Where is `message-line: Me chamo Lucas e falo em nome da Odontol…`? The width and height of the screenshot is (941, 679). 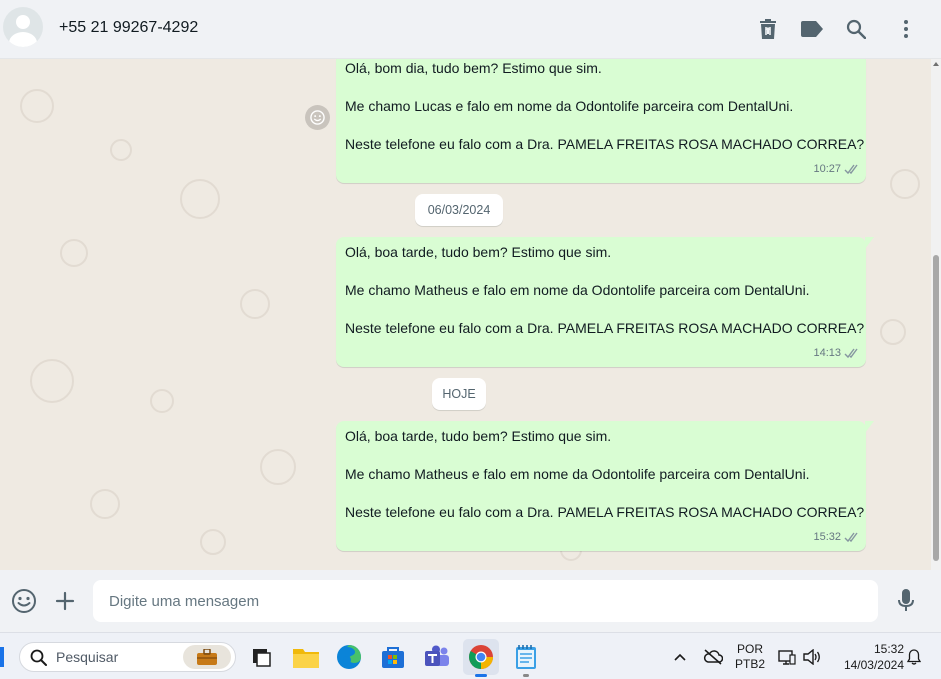 message-line: Me chamo Lucas e falo em nome da Odontol… is located at coordinates (569, 106).